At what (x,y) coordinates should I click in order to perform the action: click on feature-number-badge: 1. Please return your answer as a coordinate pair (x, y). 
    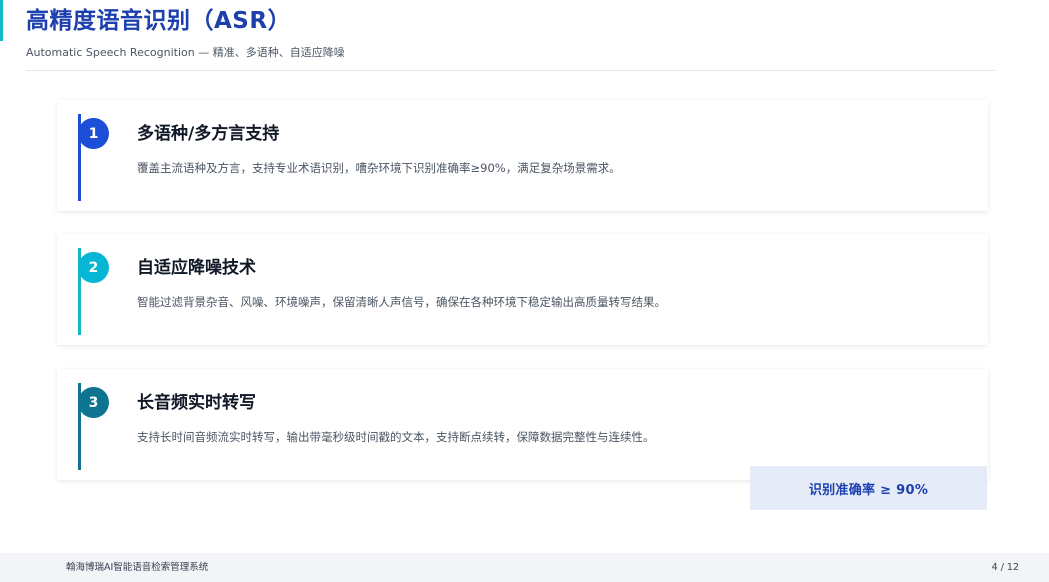
    Looking at the image, I should click on (93, 133).